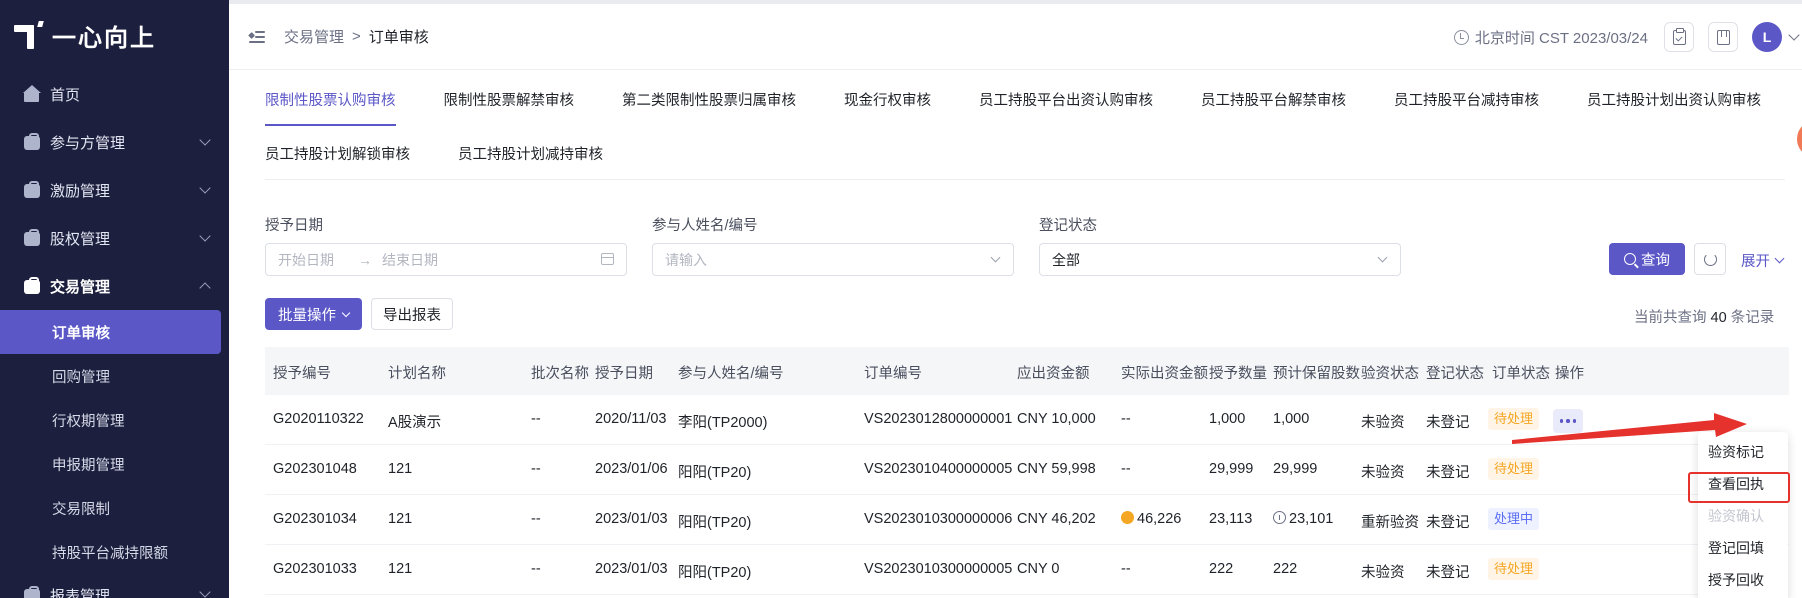 The height and width of the screenshot is (598, 1802). I want to click on more-actions-button, so click(1568, 421).